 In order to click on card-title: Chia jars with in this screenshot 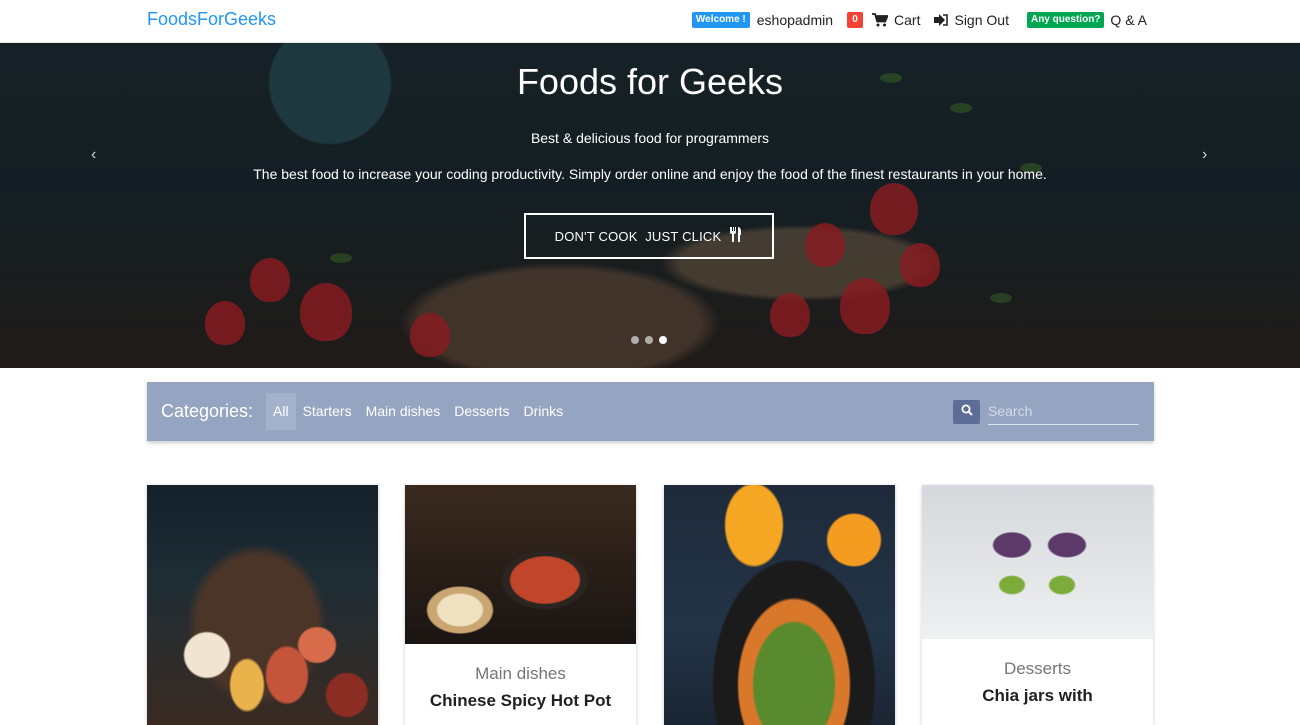, I will do `click(1037, 695)`.